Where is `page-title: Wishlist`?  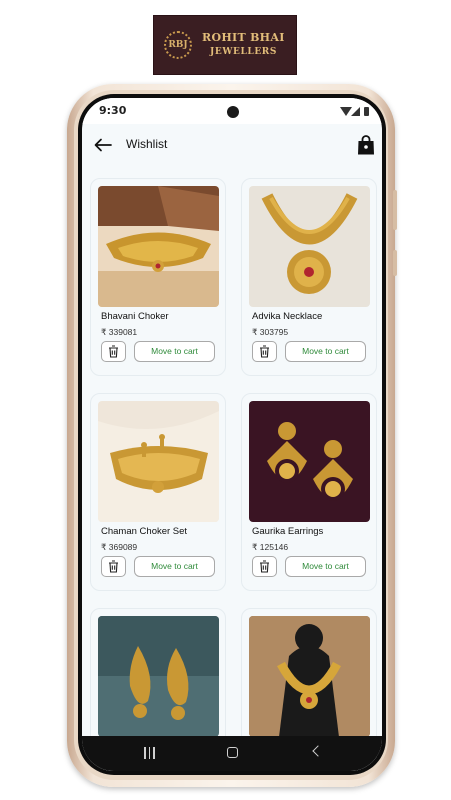
page-title: Wishlist is located at coordinates (147, 144).